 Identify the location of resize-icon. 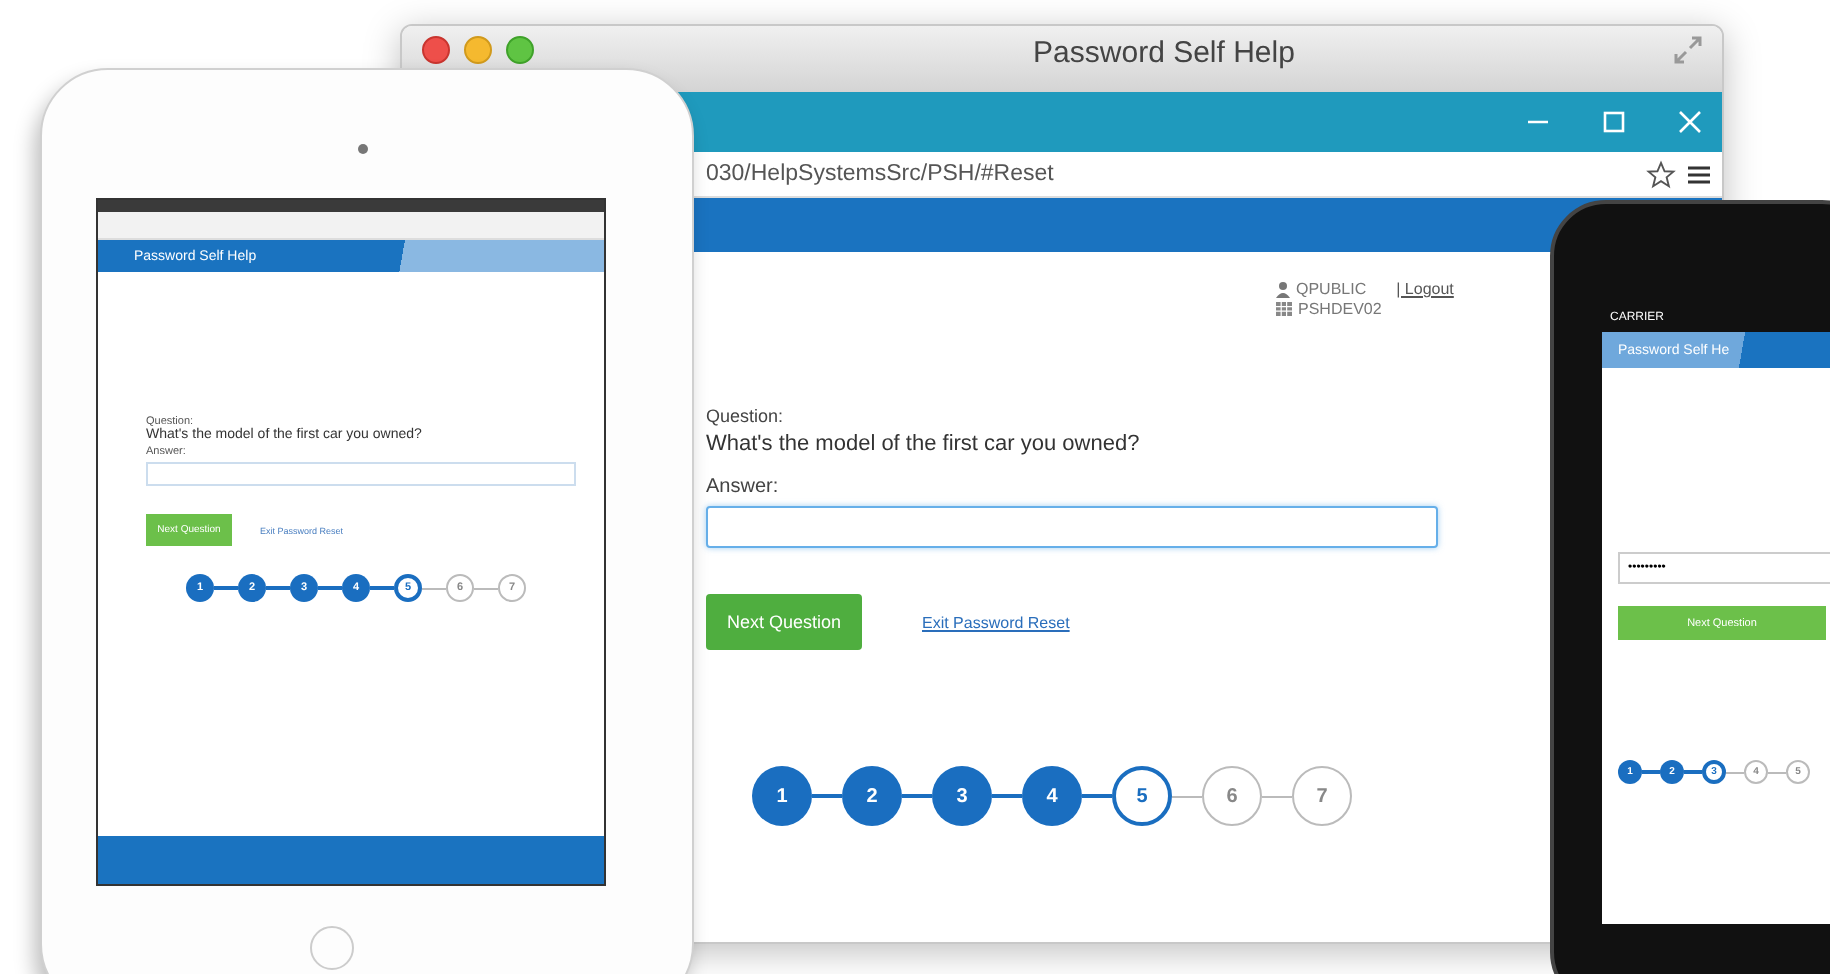
(1688, 50).